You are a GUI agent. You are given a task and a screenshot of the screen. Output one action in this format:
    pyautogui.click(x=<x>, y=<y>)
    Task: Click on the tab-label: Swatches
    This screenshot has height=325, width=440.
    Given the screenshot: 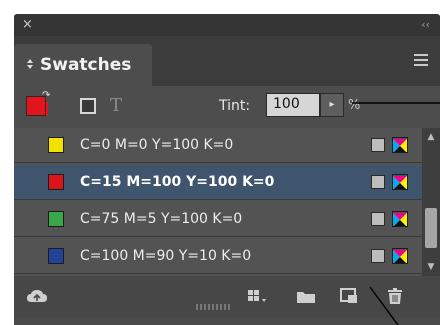 What is the action you would take?
    pyautogui.click(x=86, y=65)
    